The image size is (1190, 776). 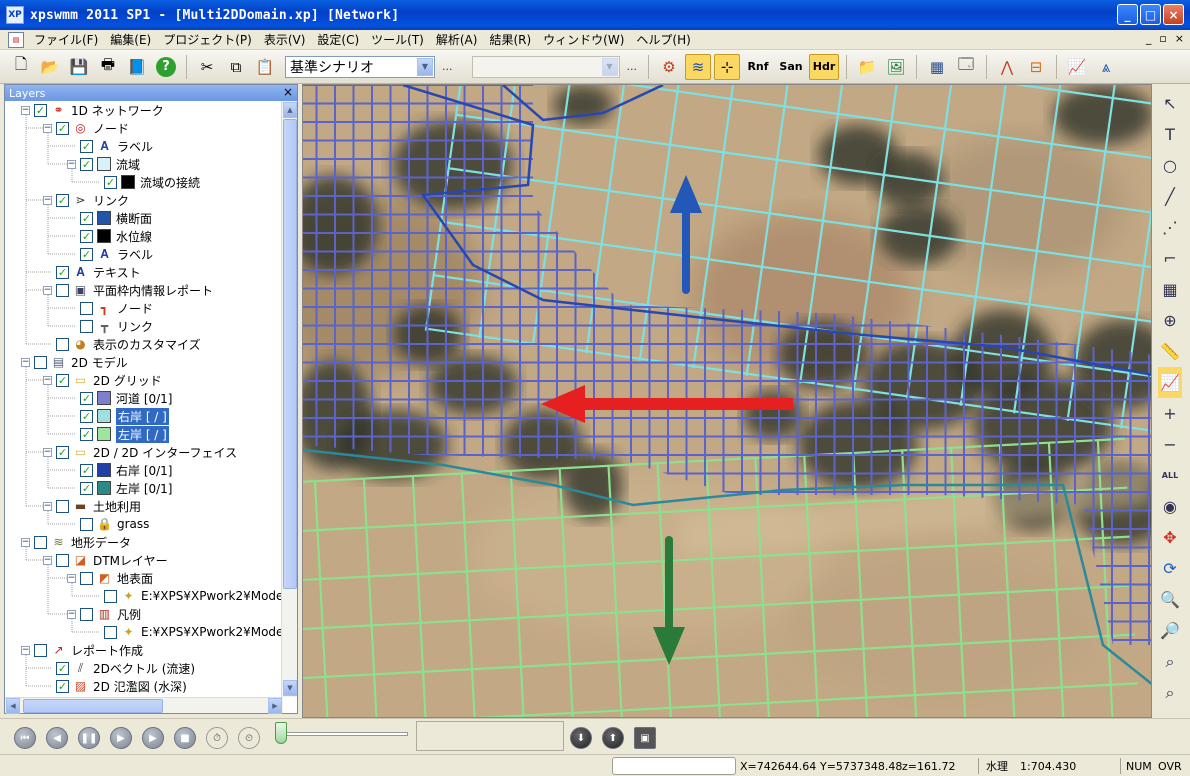 What do you see at coordinates (145, 182) in the screenshot?
I see `layer-row: 流域の接続` at bounding box center [145, 182].